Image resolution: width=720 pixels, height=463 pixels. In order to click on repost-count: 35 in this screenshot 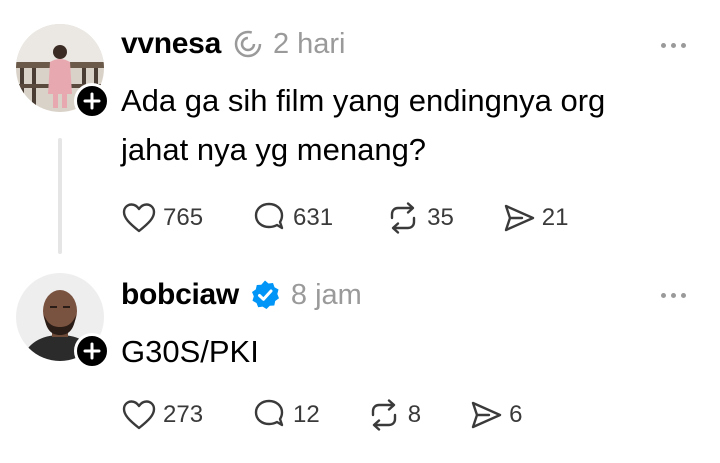, I will do `click(440, 217)`.